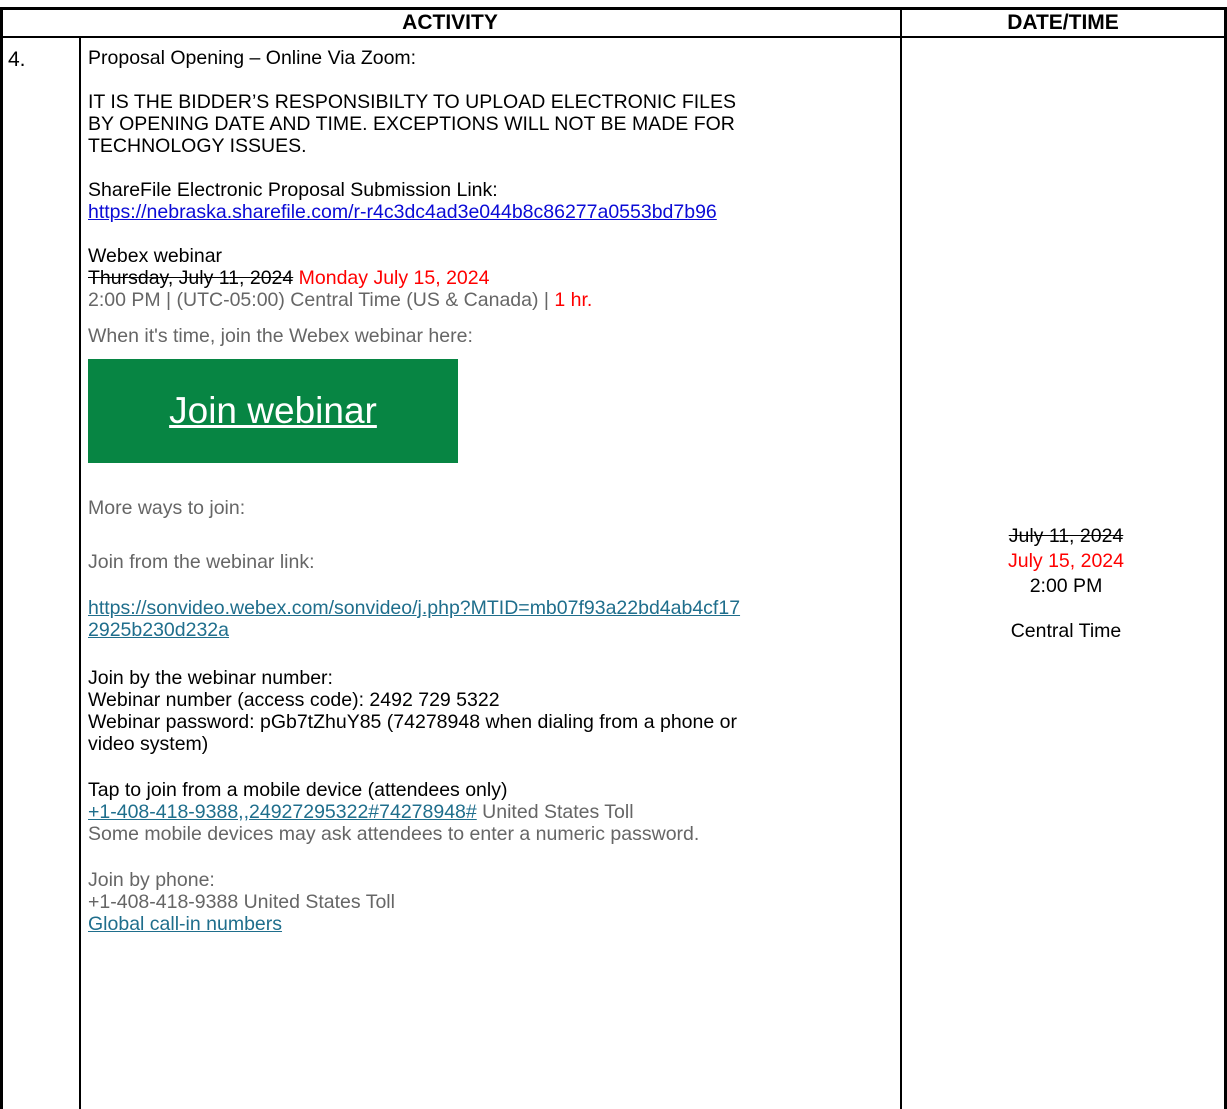 Image resolution: width=1227 pixels, height=1109 pixels. Describe the element at coordinates (201, 562) in the screenshot. I see `join-from-link-label: Join from the webinar link:` at that location.